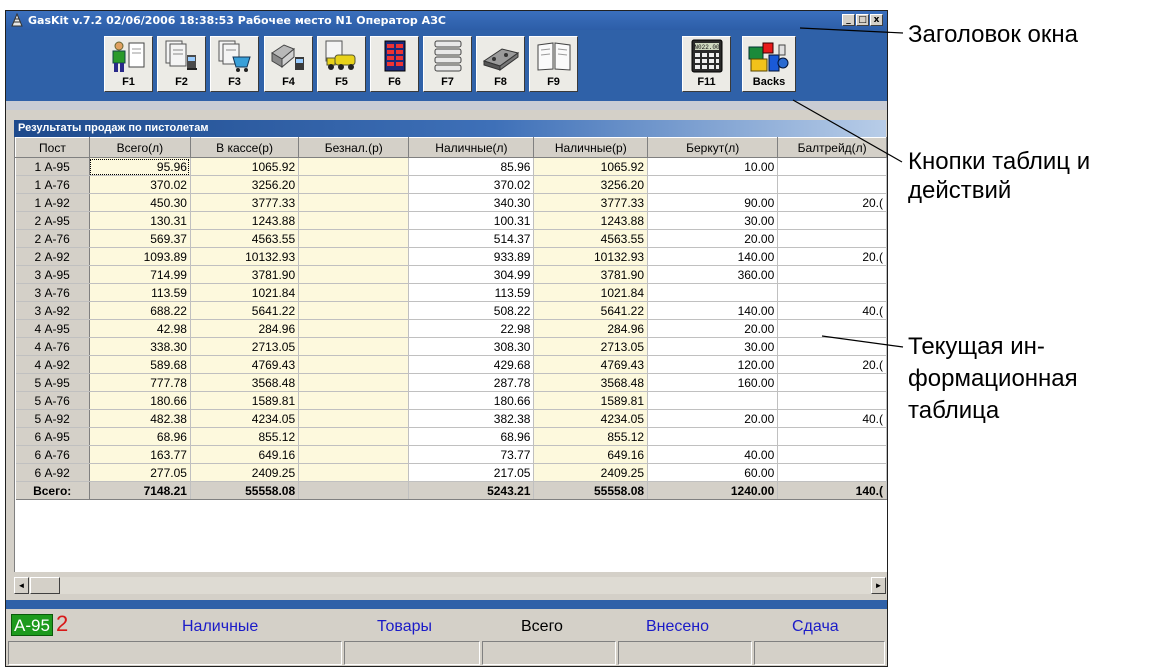 This screenshot has width=1160, height=671. Describe the element at coordinates (960, 190) in the screenshot. I see `annotation-buttons-line2: действий` at that location.